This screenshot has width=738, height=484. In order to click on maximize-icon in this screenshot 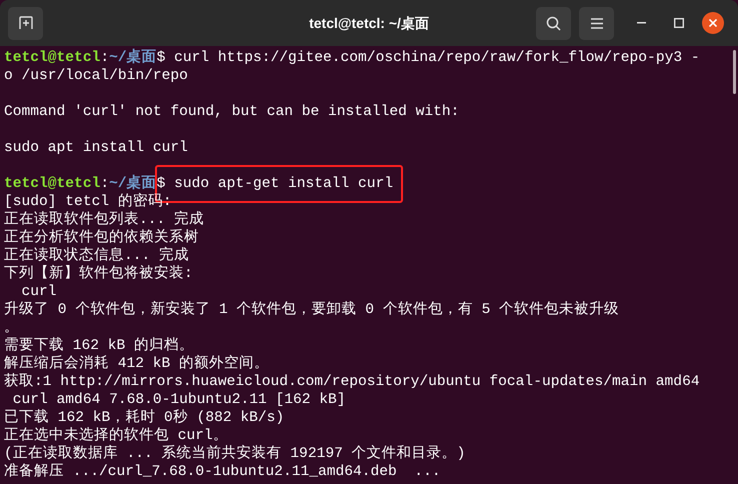, I will do `click(679, 23)`.